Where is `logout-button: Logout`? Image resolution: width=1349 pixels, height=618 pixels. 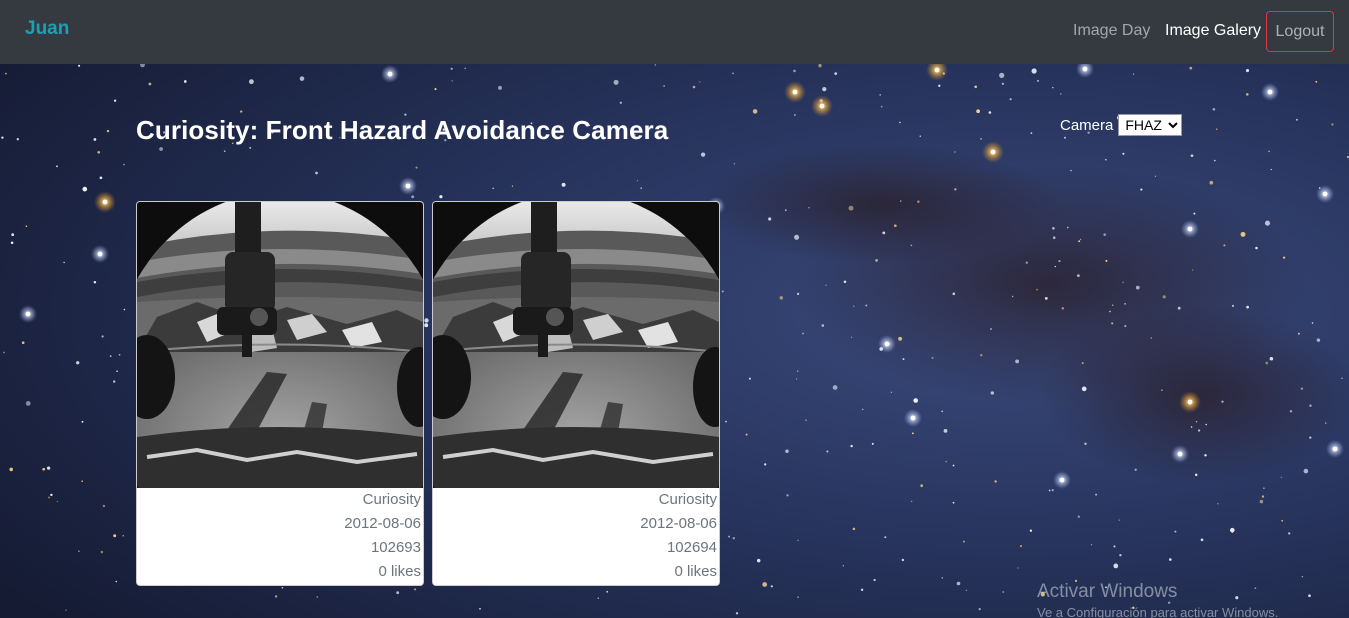
logout-button: Logout is located at coordinates (1300, 31).